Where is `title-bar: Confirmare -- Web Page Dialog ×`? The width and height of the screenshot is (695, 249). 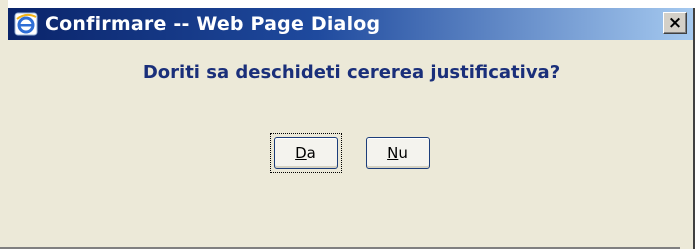
title-bar: Confirmare -- Web Page Dialog × is located at coordinates (351, 24).